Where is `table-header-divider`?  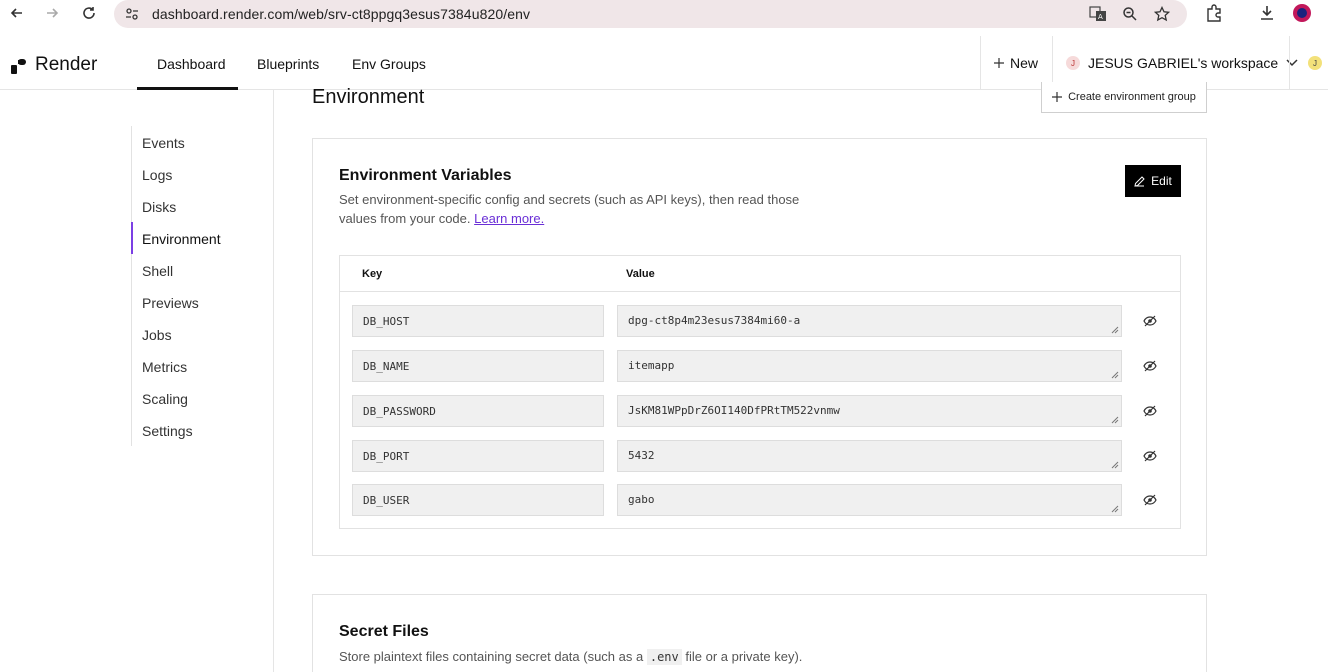 table-header-divider is located at coordinates (760, 291).